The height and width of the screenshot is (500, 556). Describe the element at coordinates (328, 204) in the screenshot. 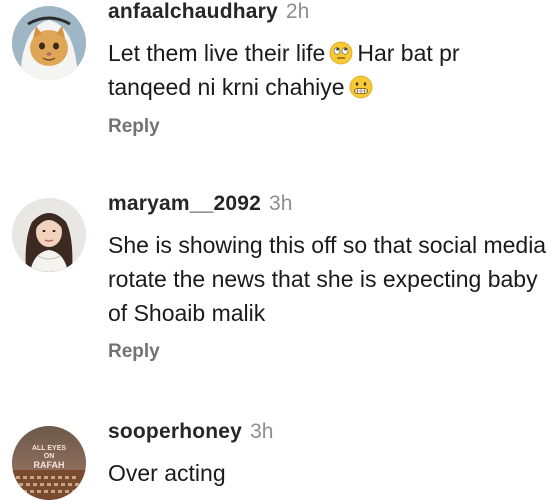

I see `comment-meta: maryam__2092 3h` at that location.